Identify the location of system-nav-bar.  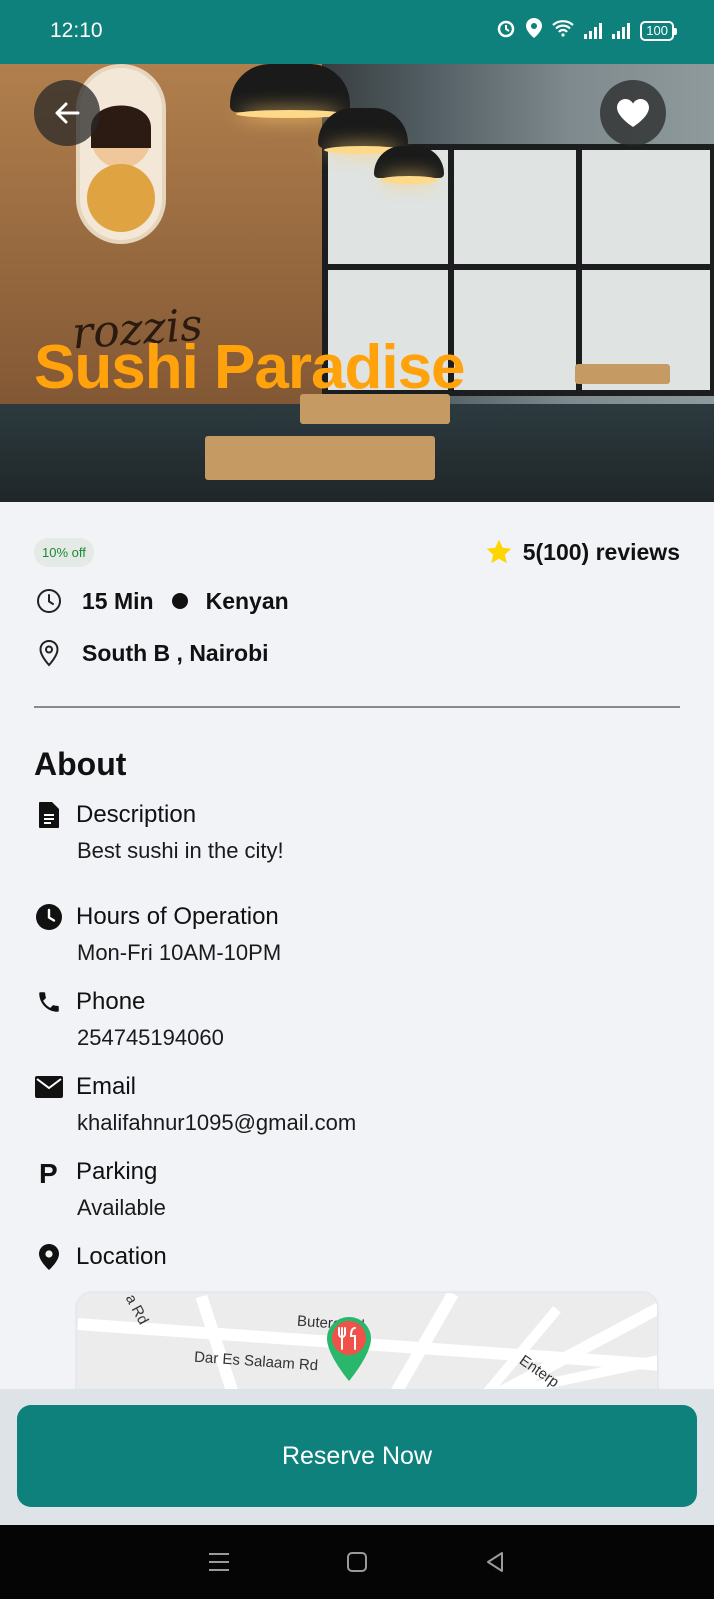
(357, 1562).